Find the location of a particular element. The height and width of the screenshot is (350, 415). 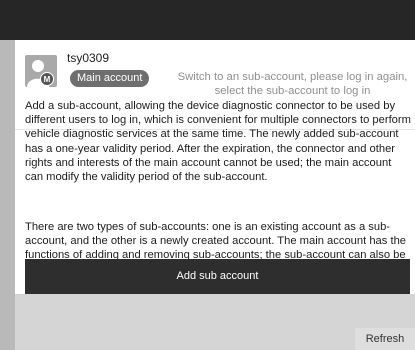

refresh-button: Refresh is located at coordinates (385, 339).